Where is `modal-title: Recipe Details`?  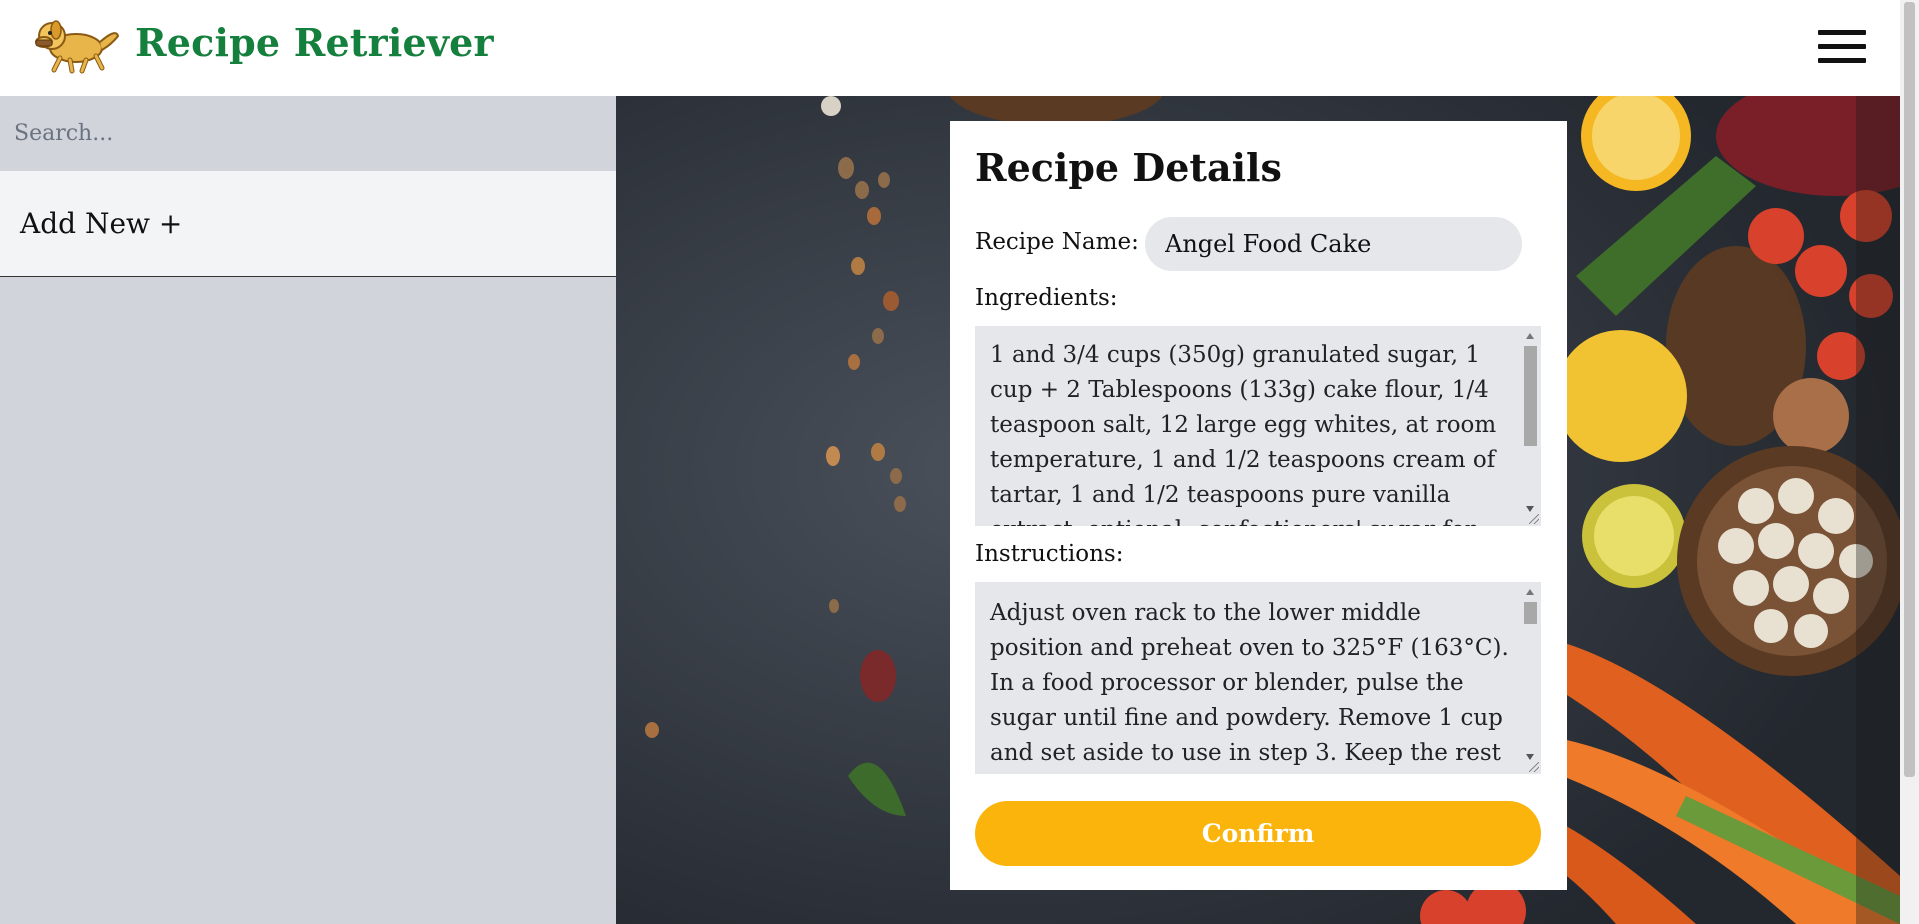
modal-title: Recipe Details is located at coordinates (1128, 167).